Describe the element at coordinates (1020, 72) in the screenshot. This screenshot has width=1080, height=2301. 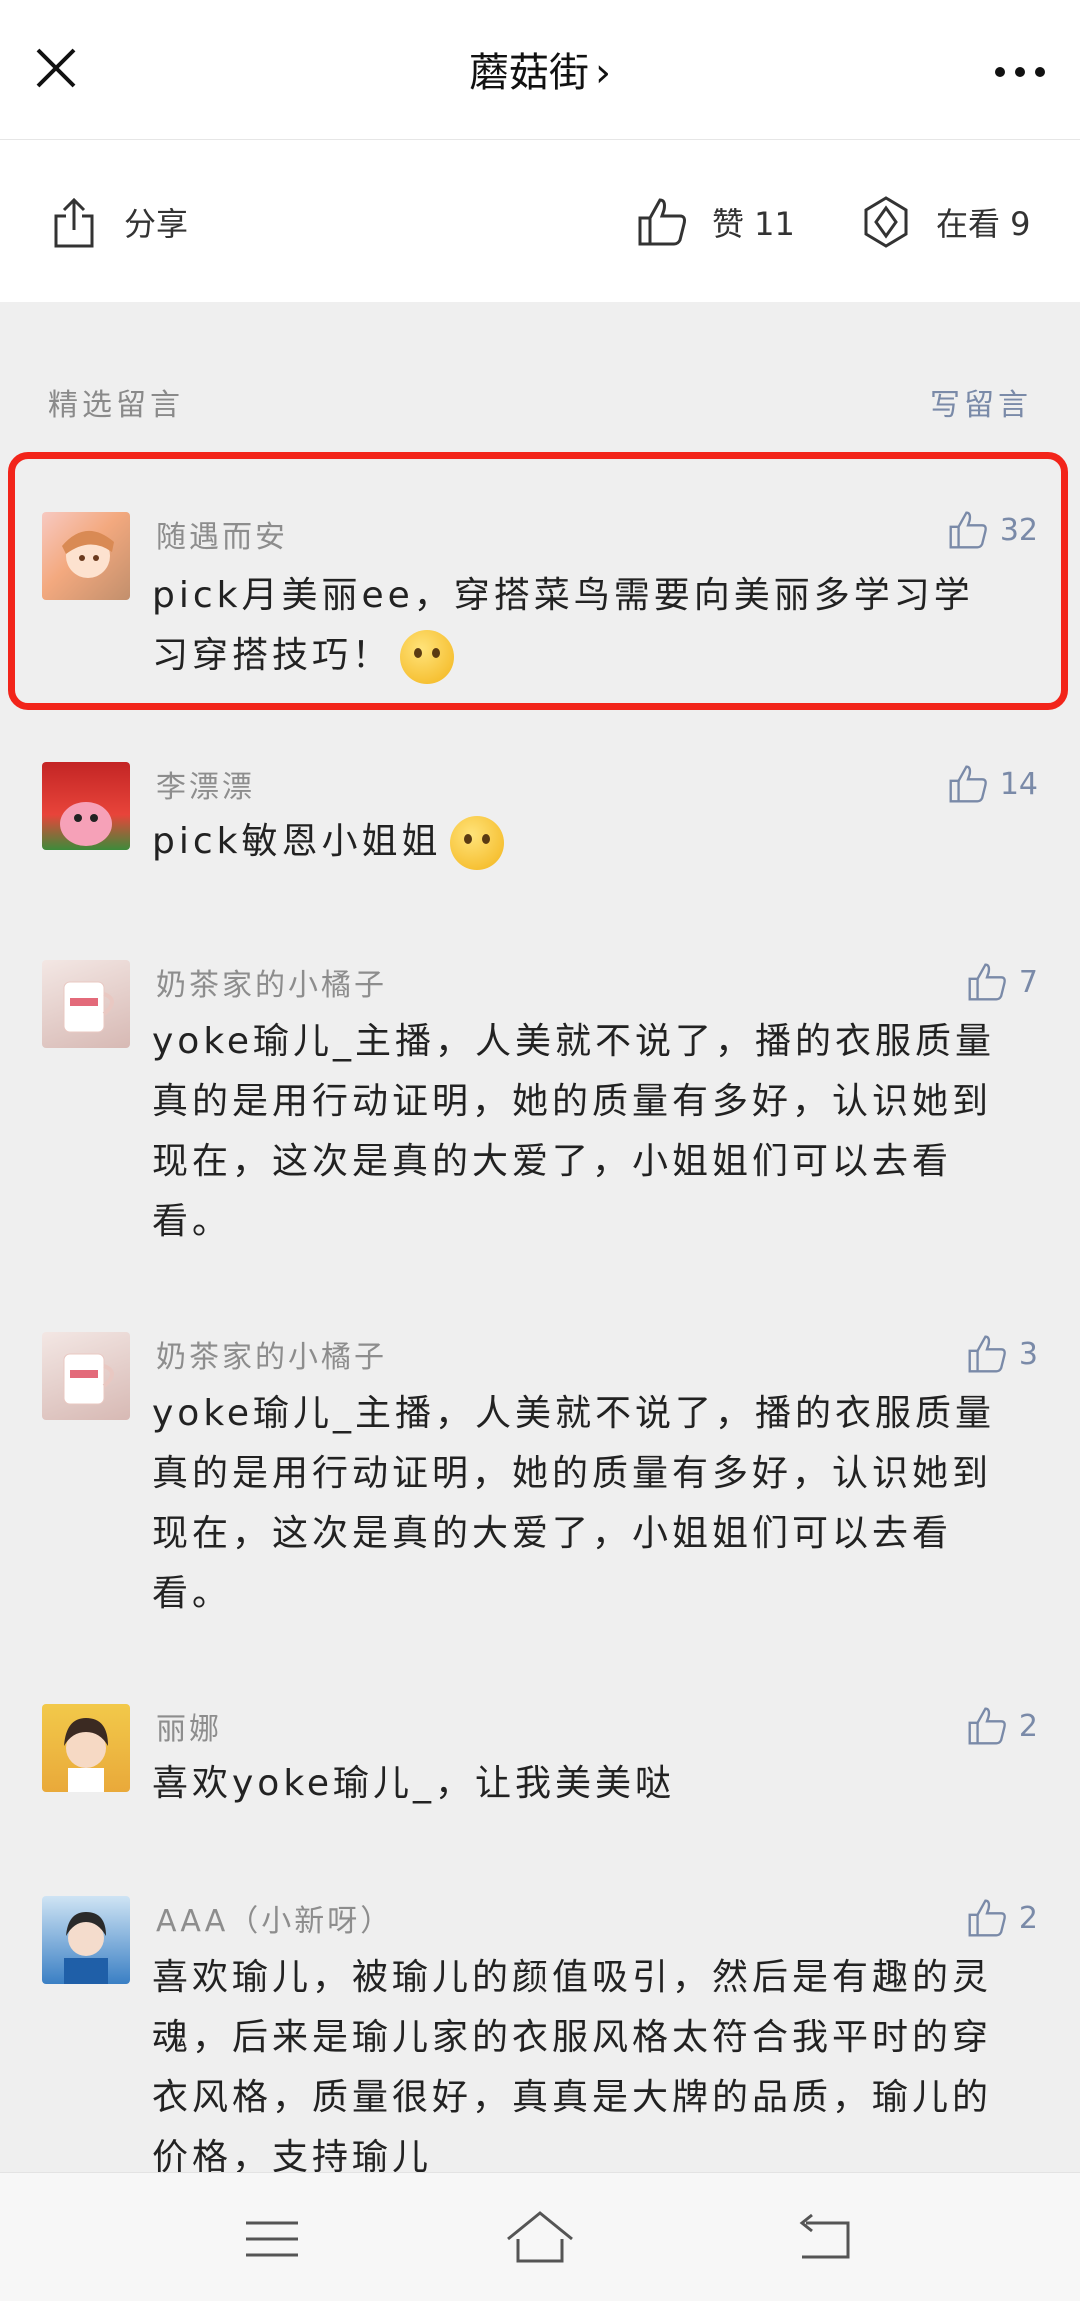
I see `more-icon` at that location.